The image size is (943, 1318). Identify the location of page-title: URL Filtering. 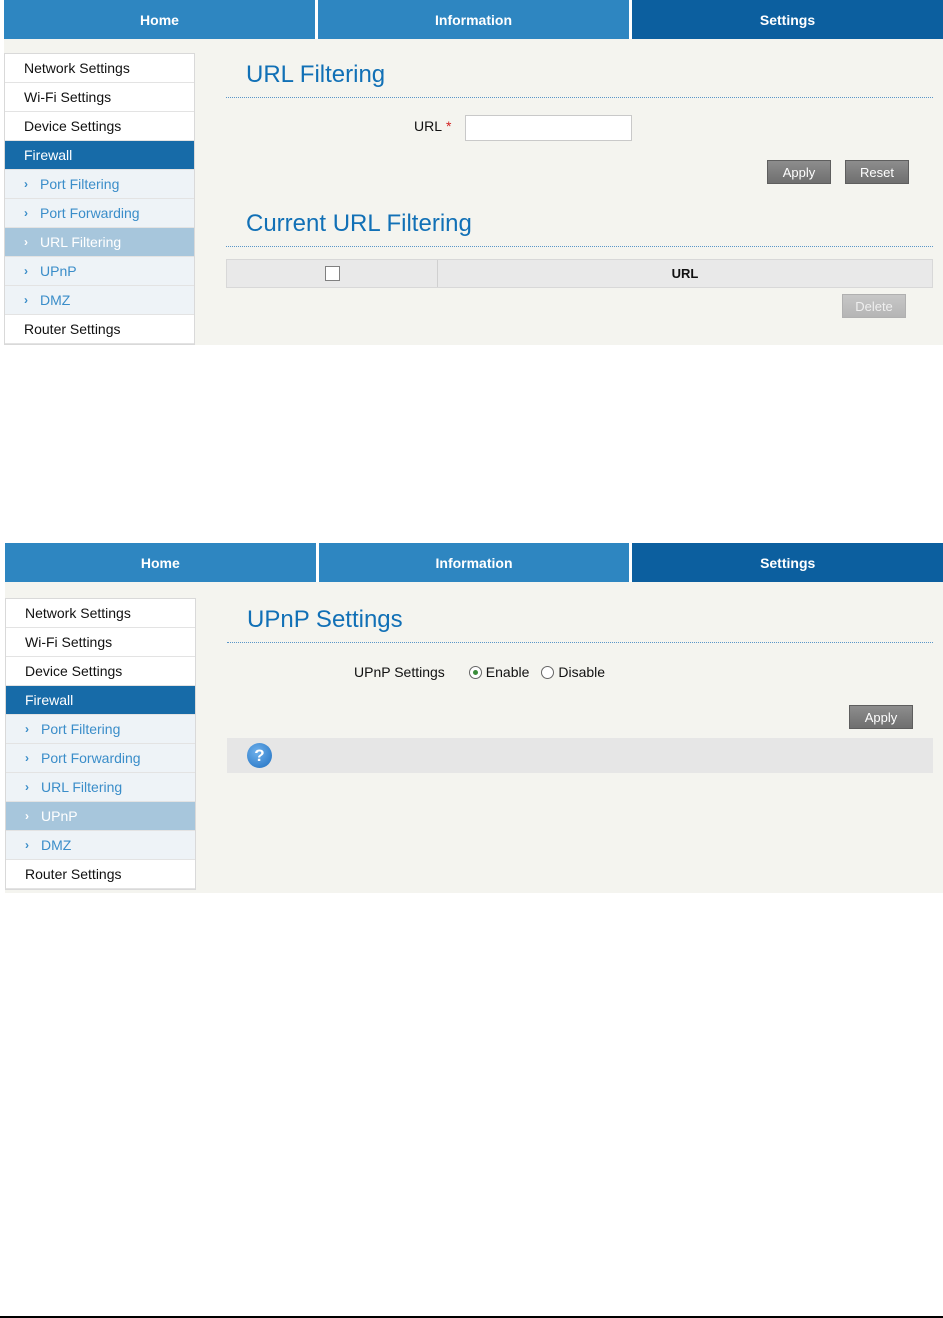
(579, 75).